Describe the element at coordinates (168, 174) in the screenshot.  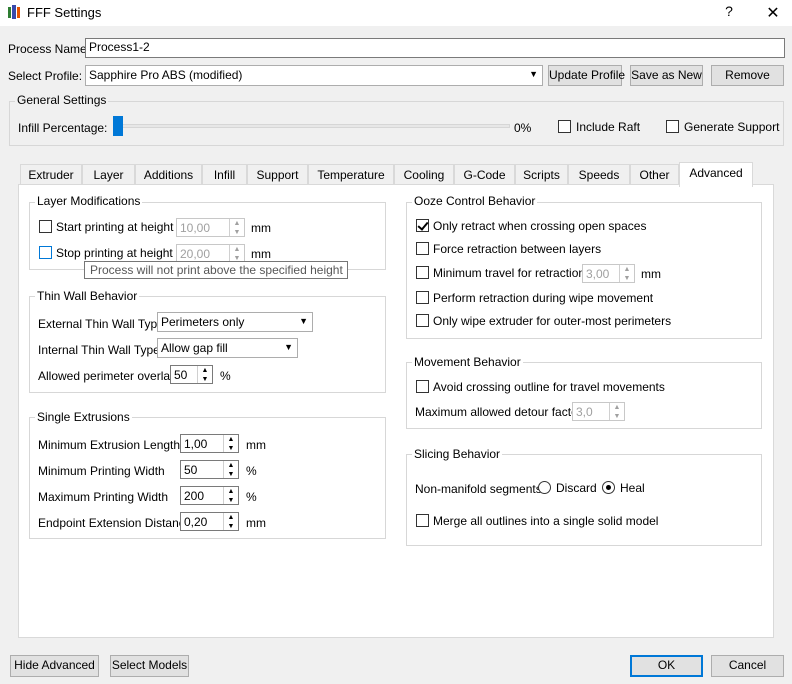
I see `tab-additions: Additions` at that location.